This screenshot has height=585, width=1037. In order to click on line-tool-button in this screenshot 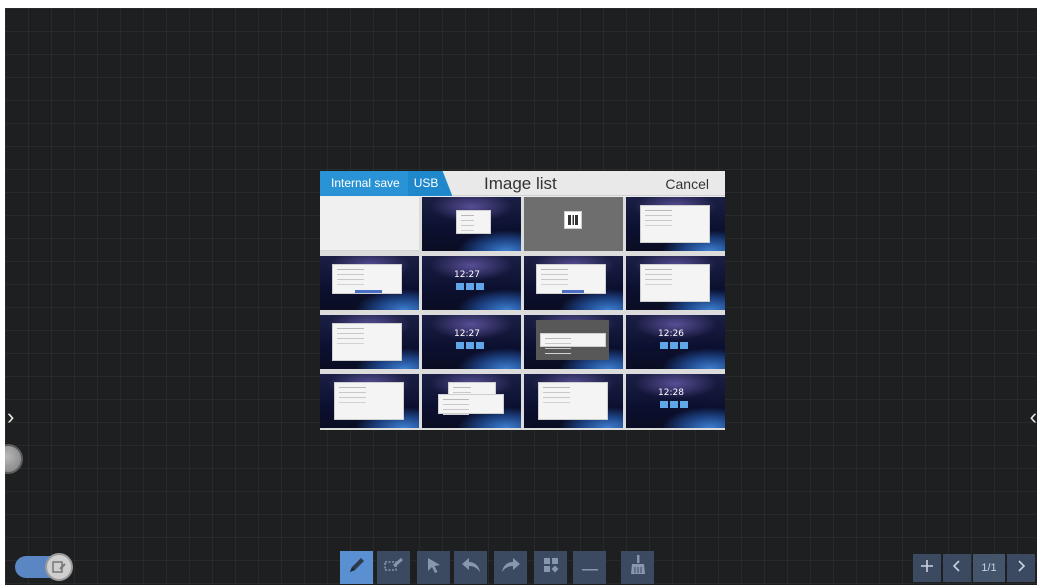, I will do `click(589, 567)`.